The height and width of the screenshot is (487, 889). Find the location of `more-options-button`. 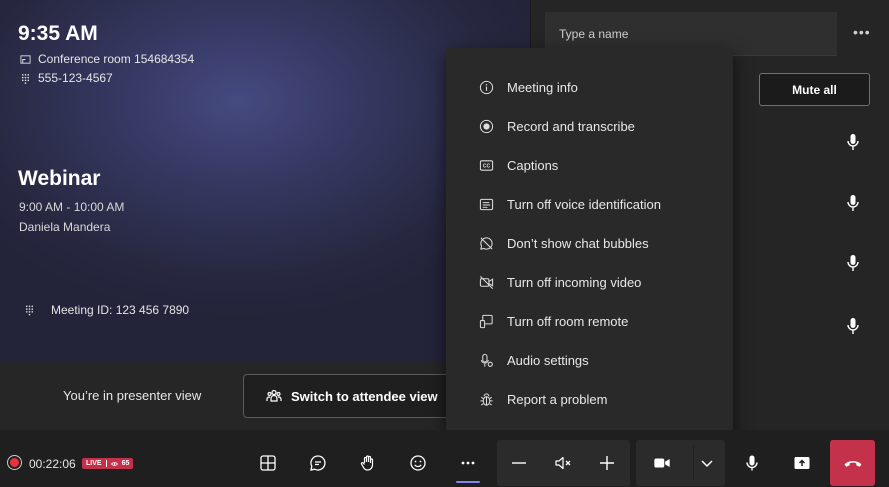

more-options-button is located at coordinates (468, 463).